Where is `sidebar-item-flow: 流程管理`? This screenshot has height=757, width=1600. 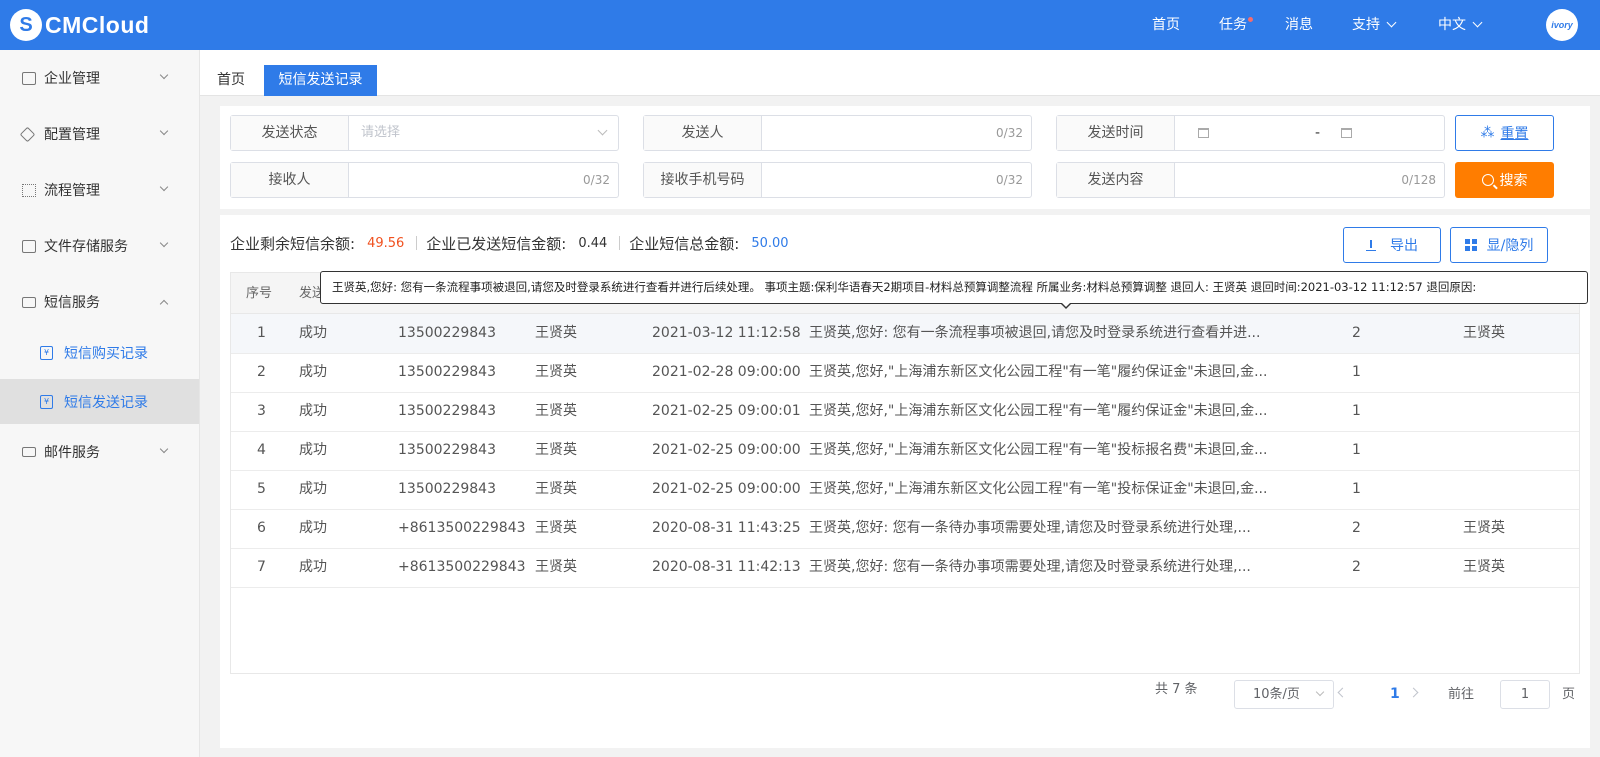
sidebar-item-flow: 流程管理 is located at coordinates (99, 190).